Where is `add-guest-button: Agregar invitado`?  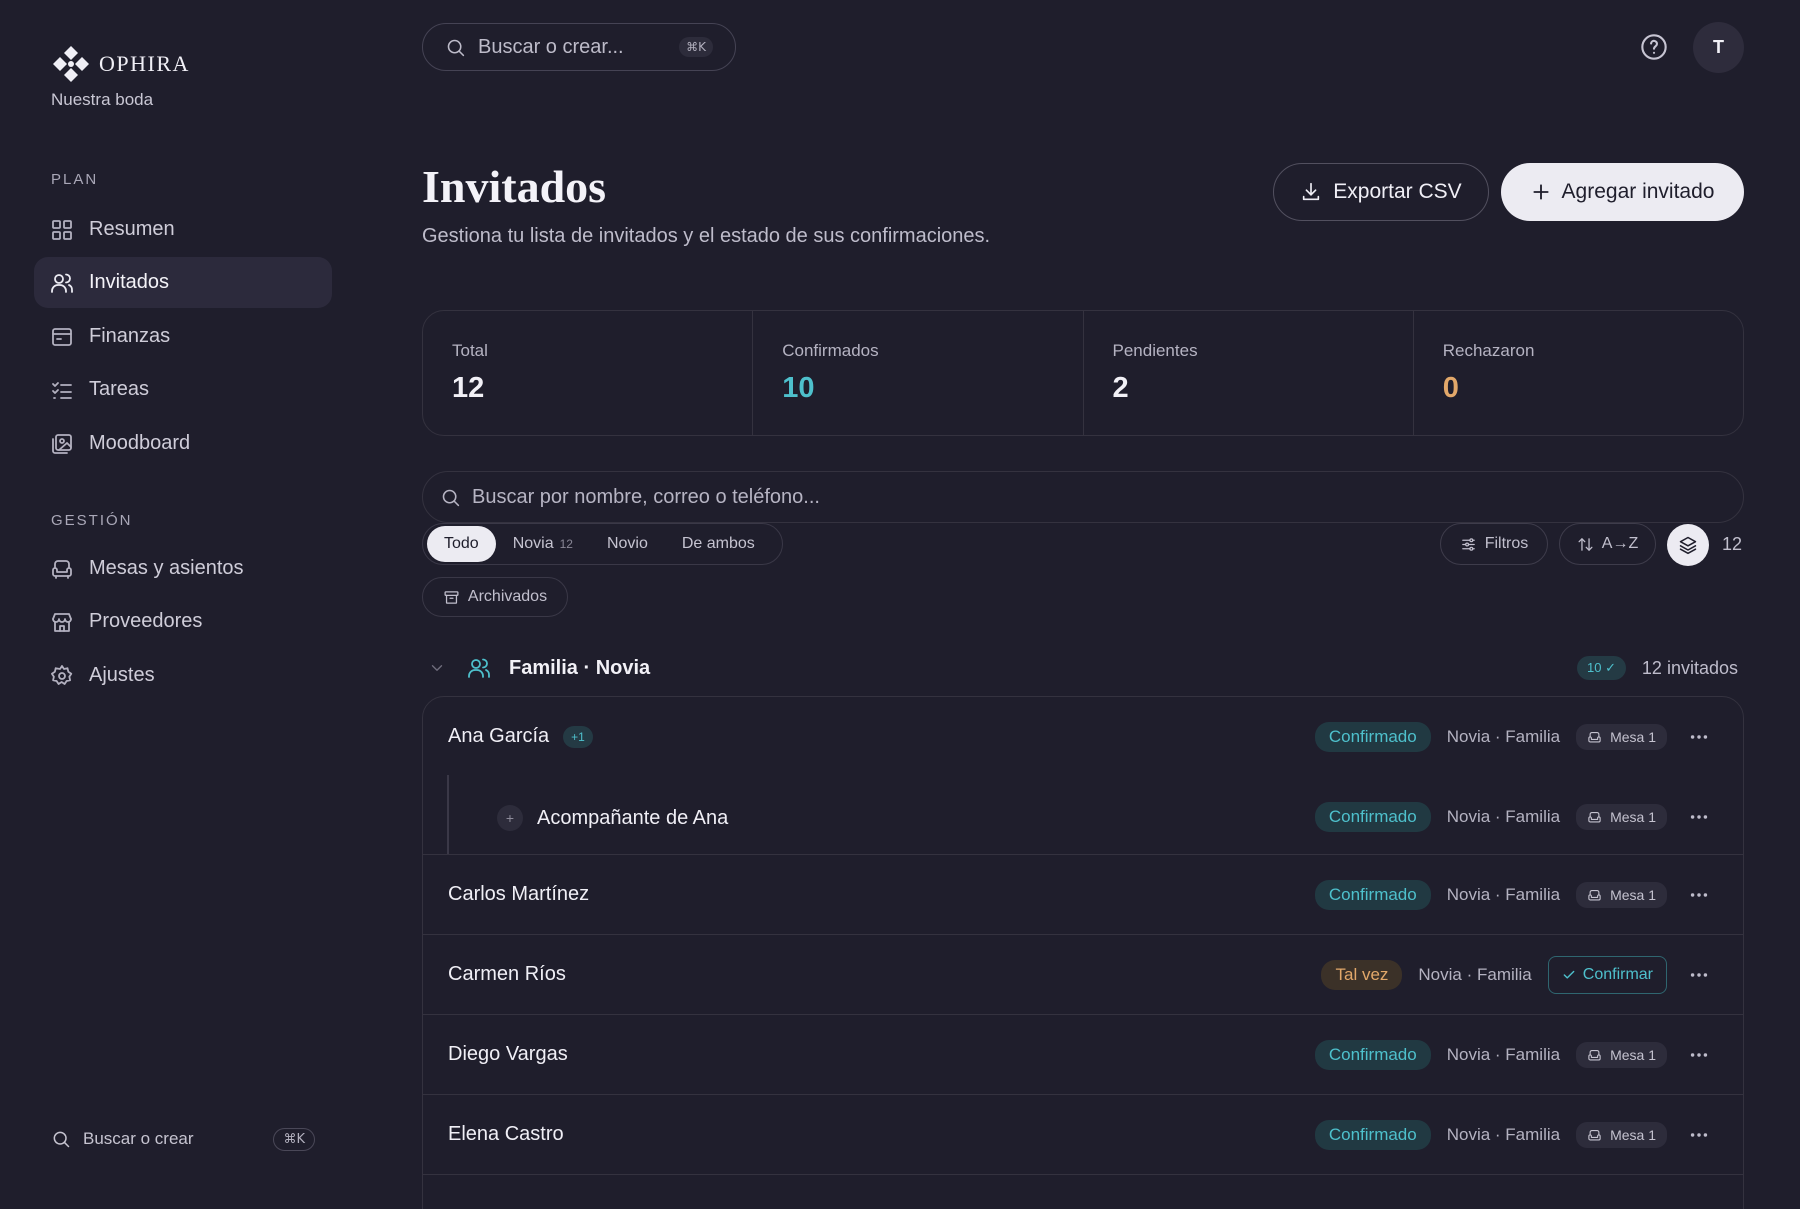
add-guest-button: Agregar invitado is located at coordinates (1622, 192).